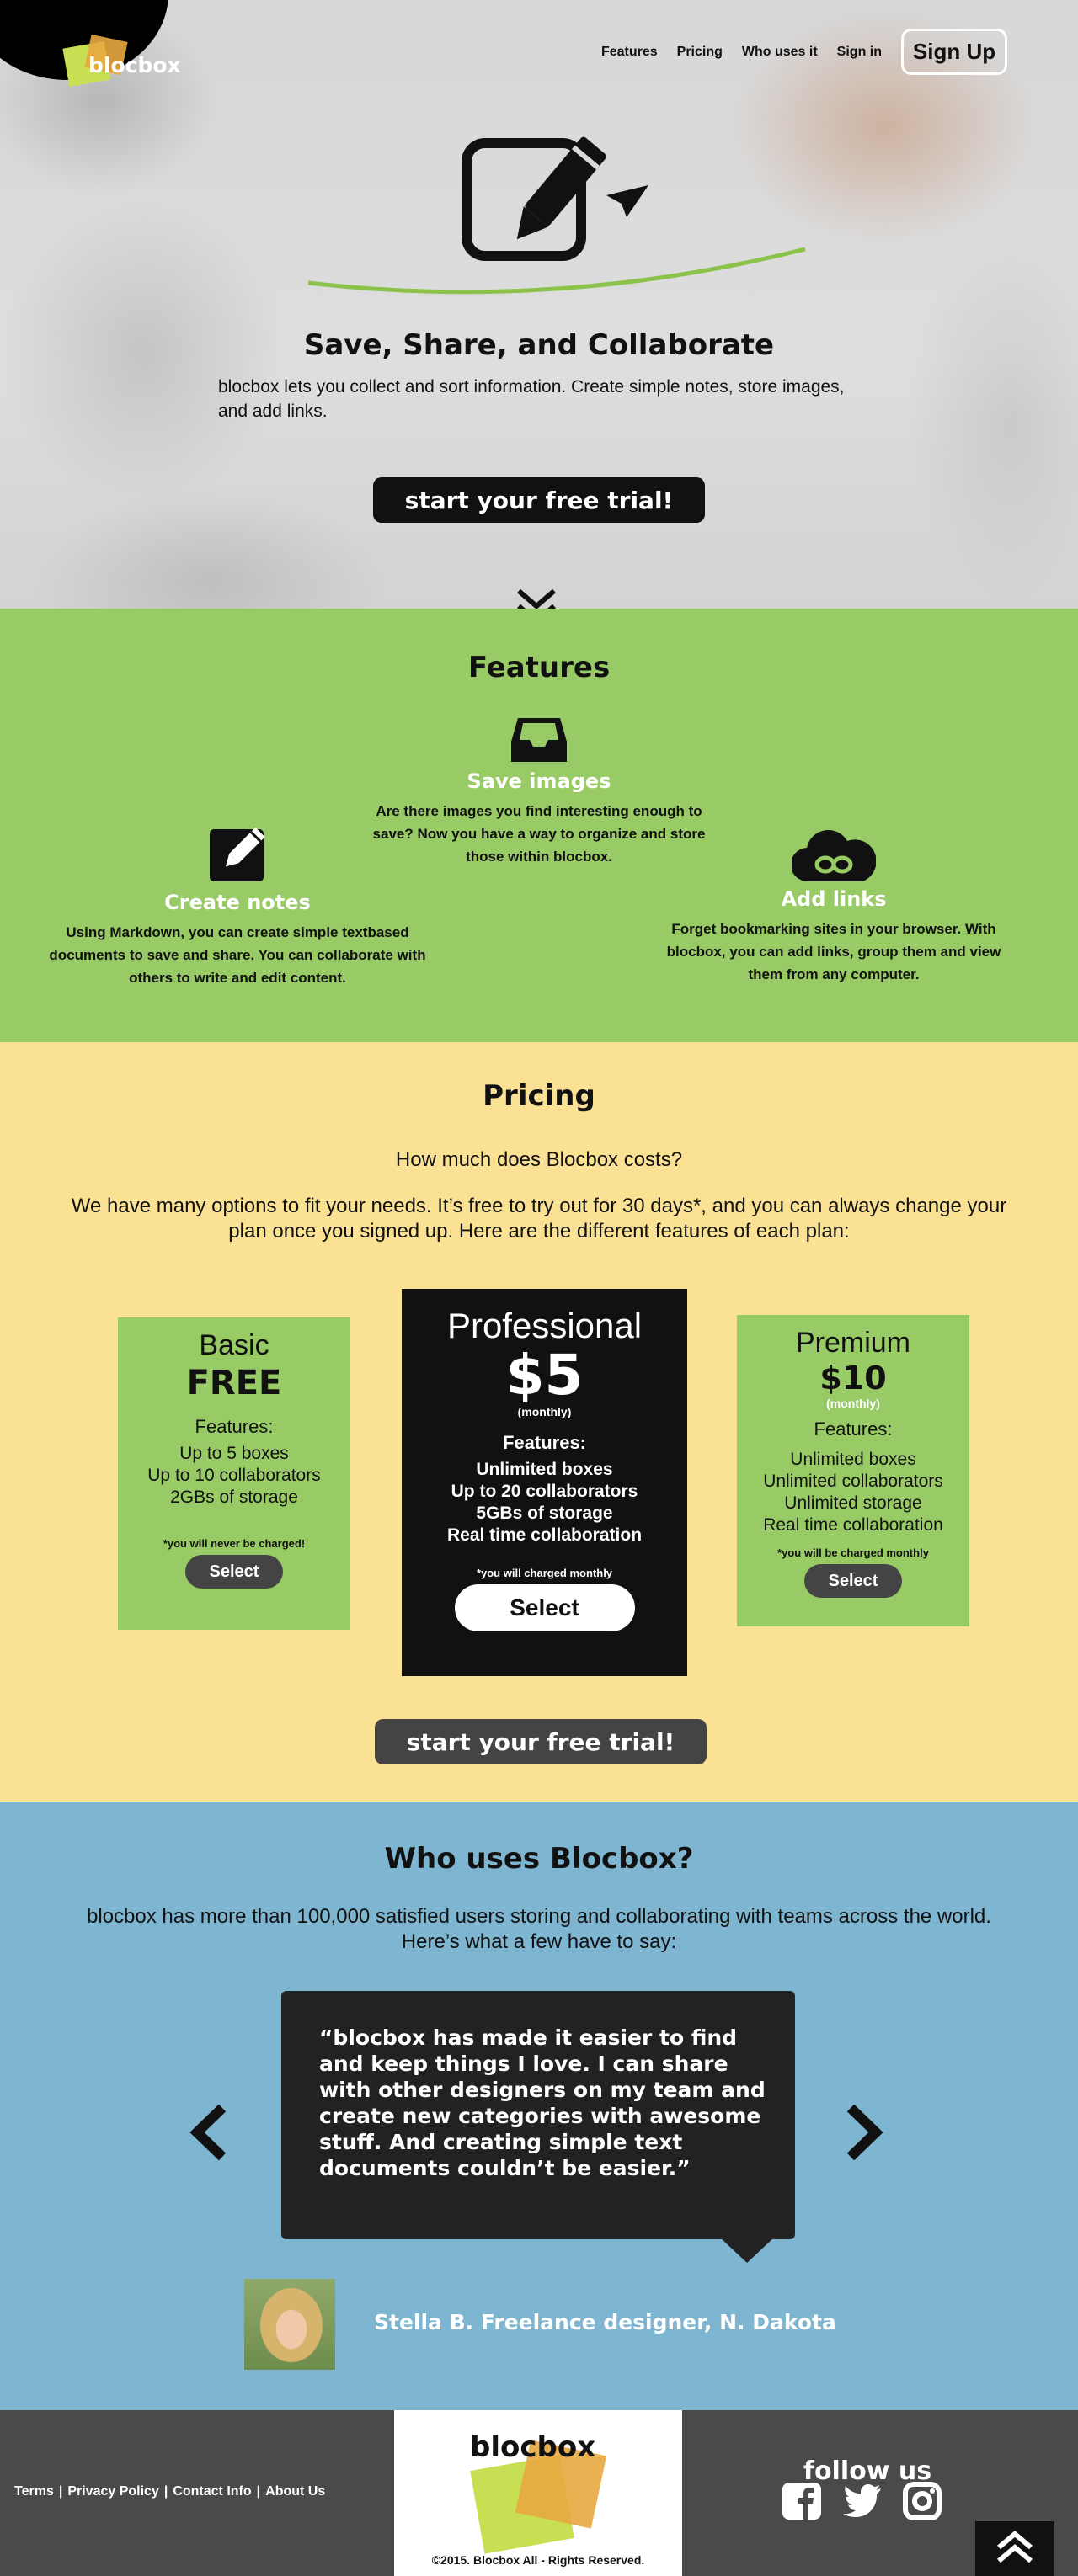  Describe the element at coordinates (544, 1573) in the screenshot. I see `plan-note: *you will charged monthly` at that location.